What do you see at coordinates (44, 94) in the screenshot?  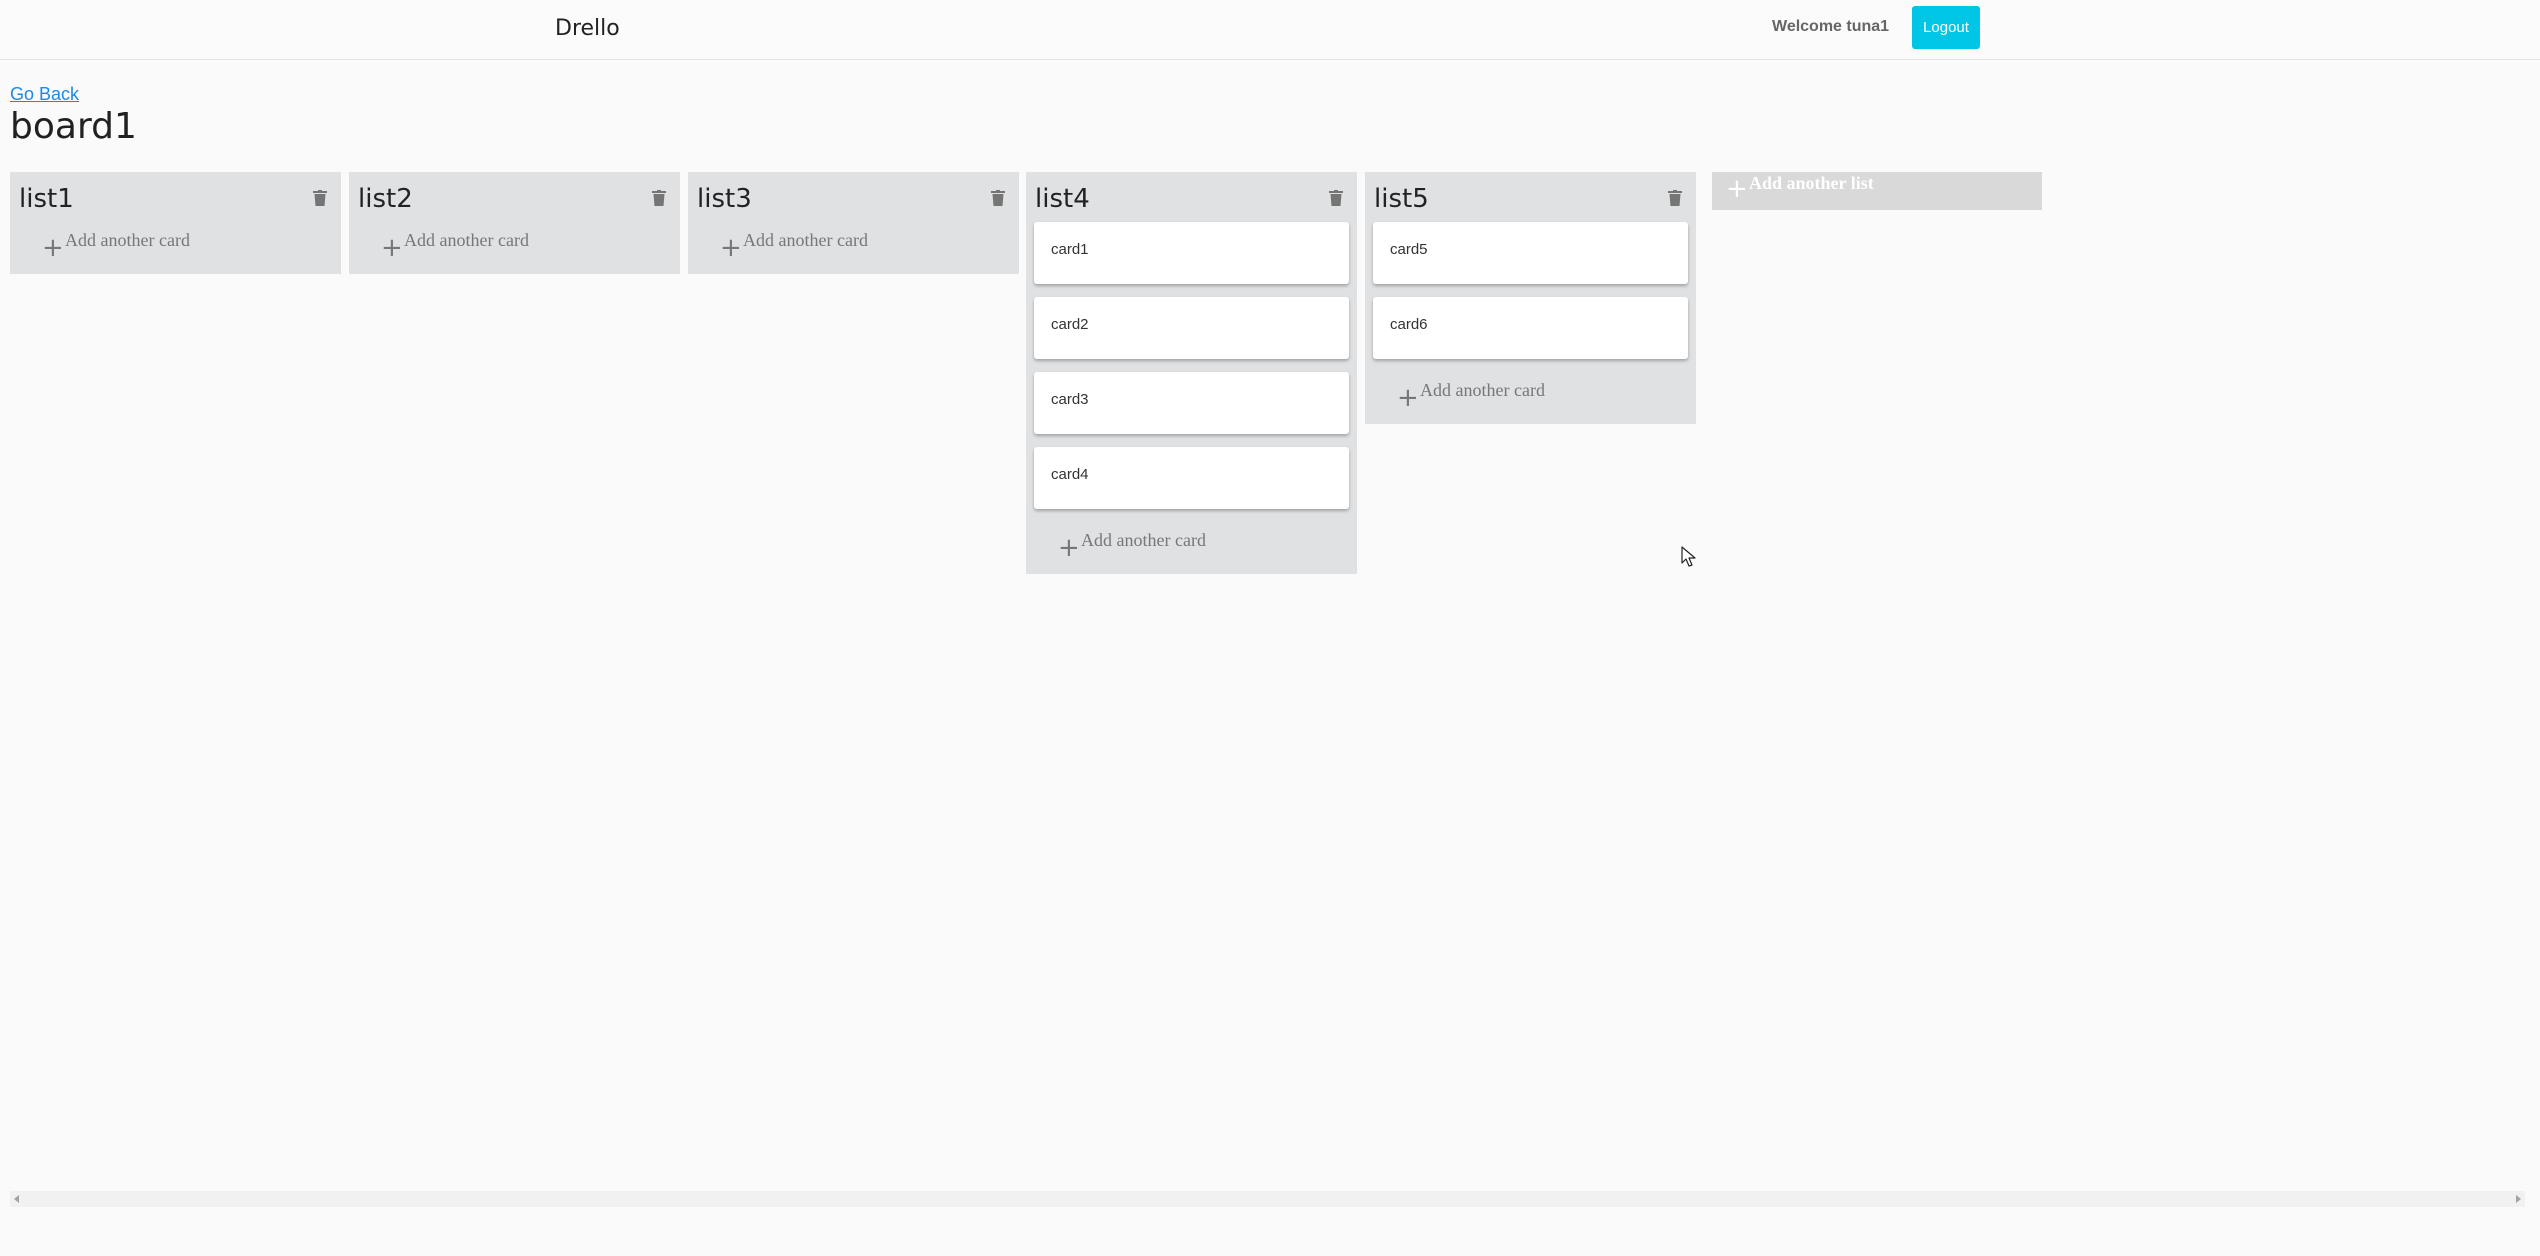 I see `go-back-link: Go Back` at bounding box center [44, 94].